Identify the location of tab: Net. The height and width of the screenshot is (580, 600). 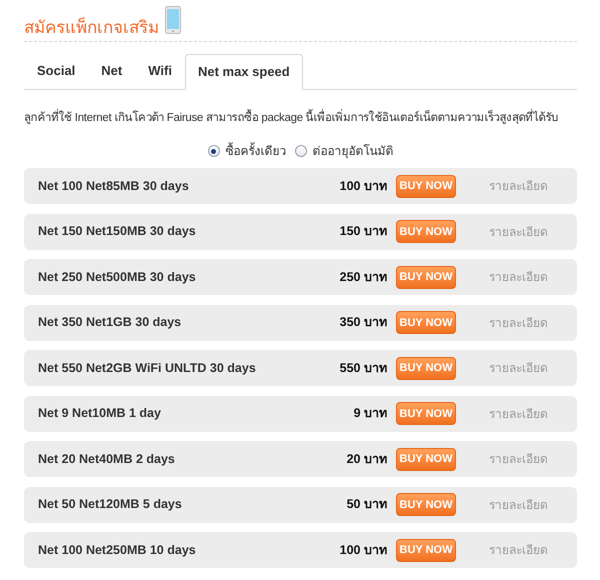
(112, 71).